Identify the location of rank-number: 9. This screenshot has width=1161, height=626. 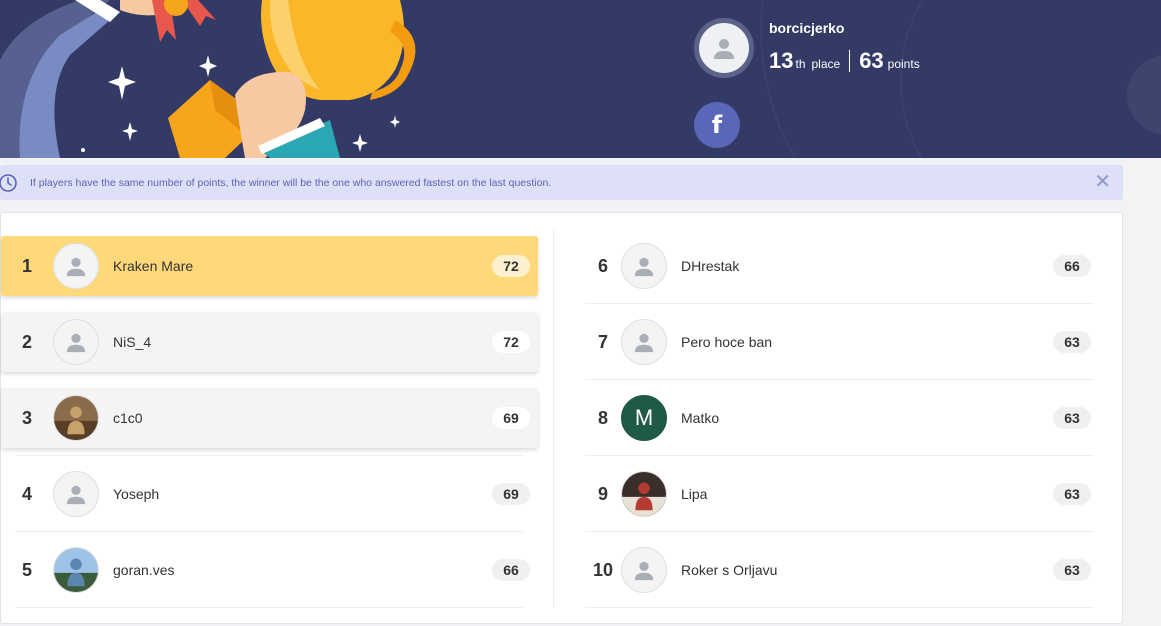
(602, 493).